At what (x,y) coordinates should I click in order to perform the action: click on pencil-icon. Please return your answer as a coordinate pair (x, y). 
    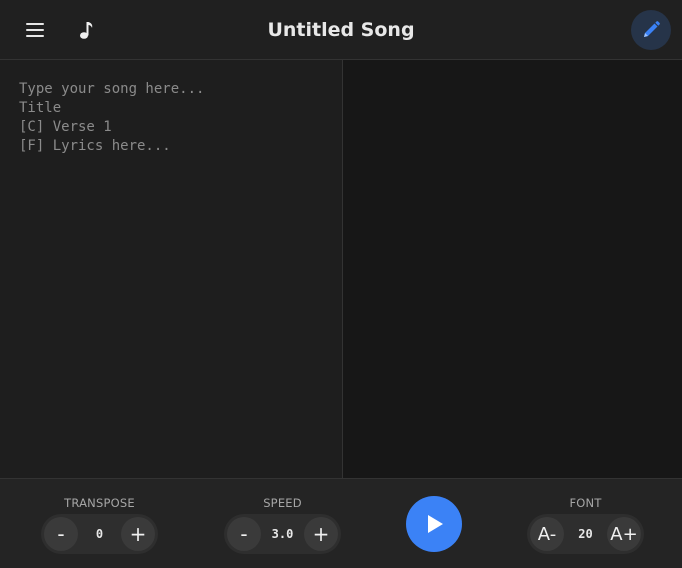
    Looking at the image, I should click on (652, 29).